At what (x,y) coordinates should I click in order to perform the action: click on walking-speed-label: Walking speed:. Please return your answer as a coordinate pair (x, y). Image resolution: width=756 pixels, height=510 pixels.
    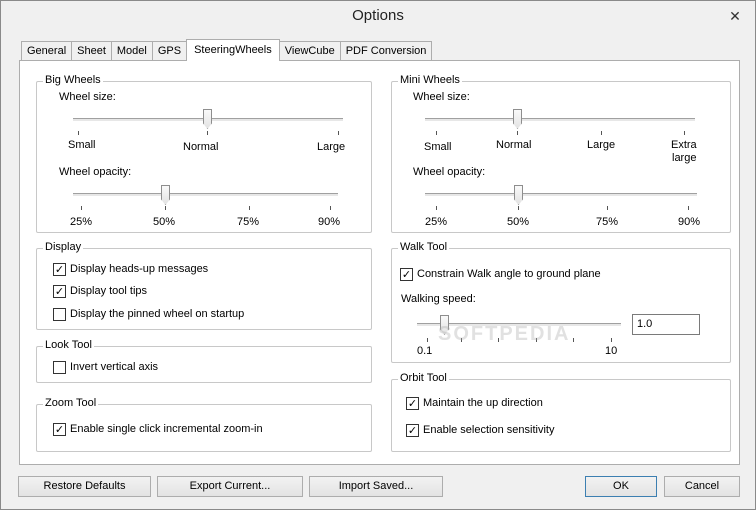
    Looking at the image, I should click on (438, 299).